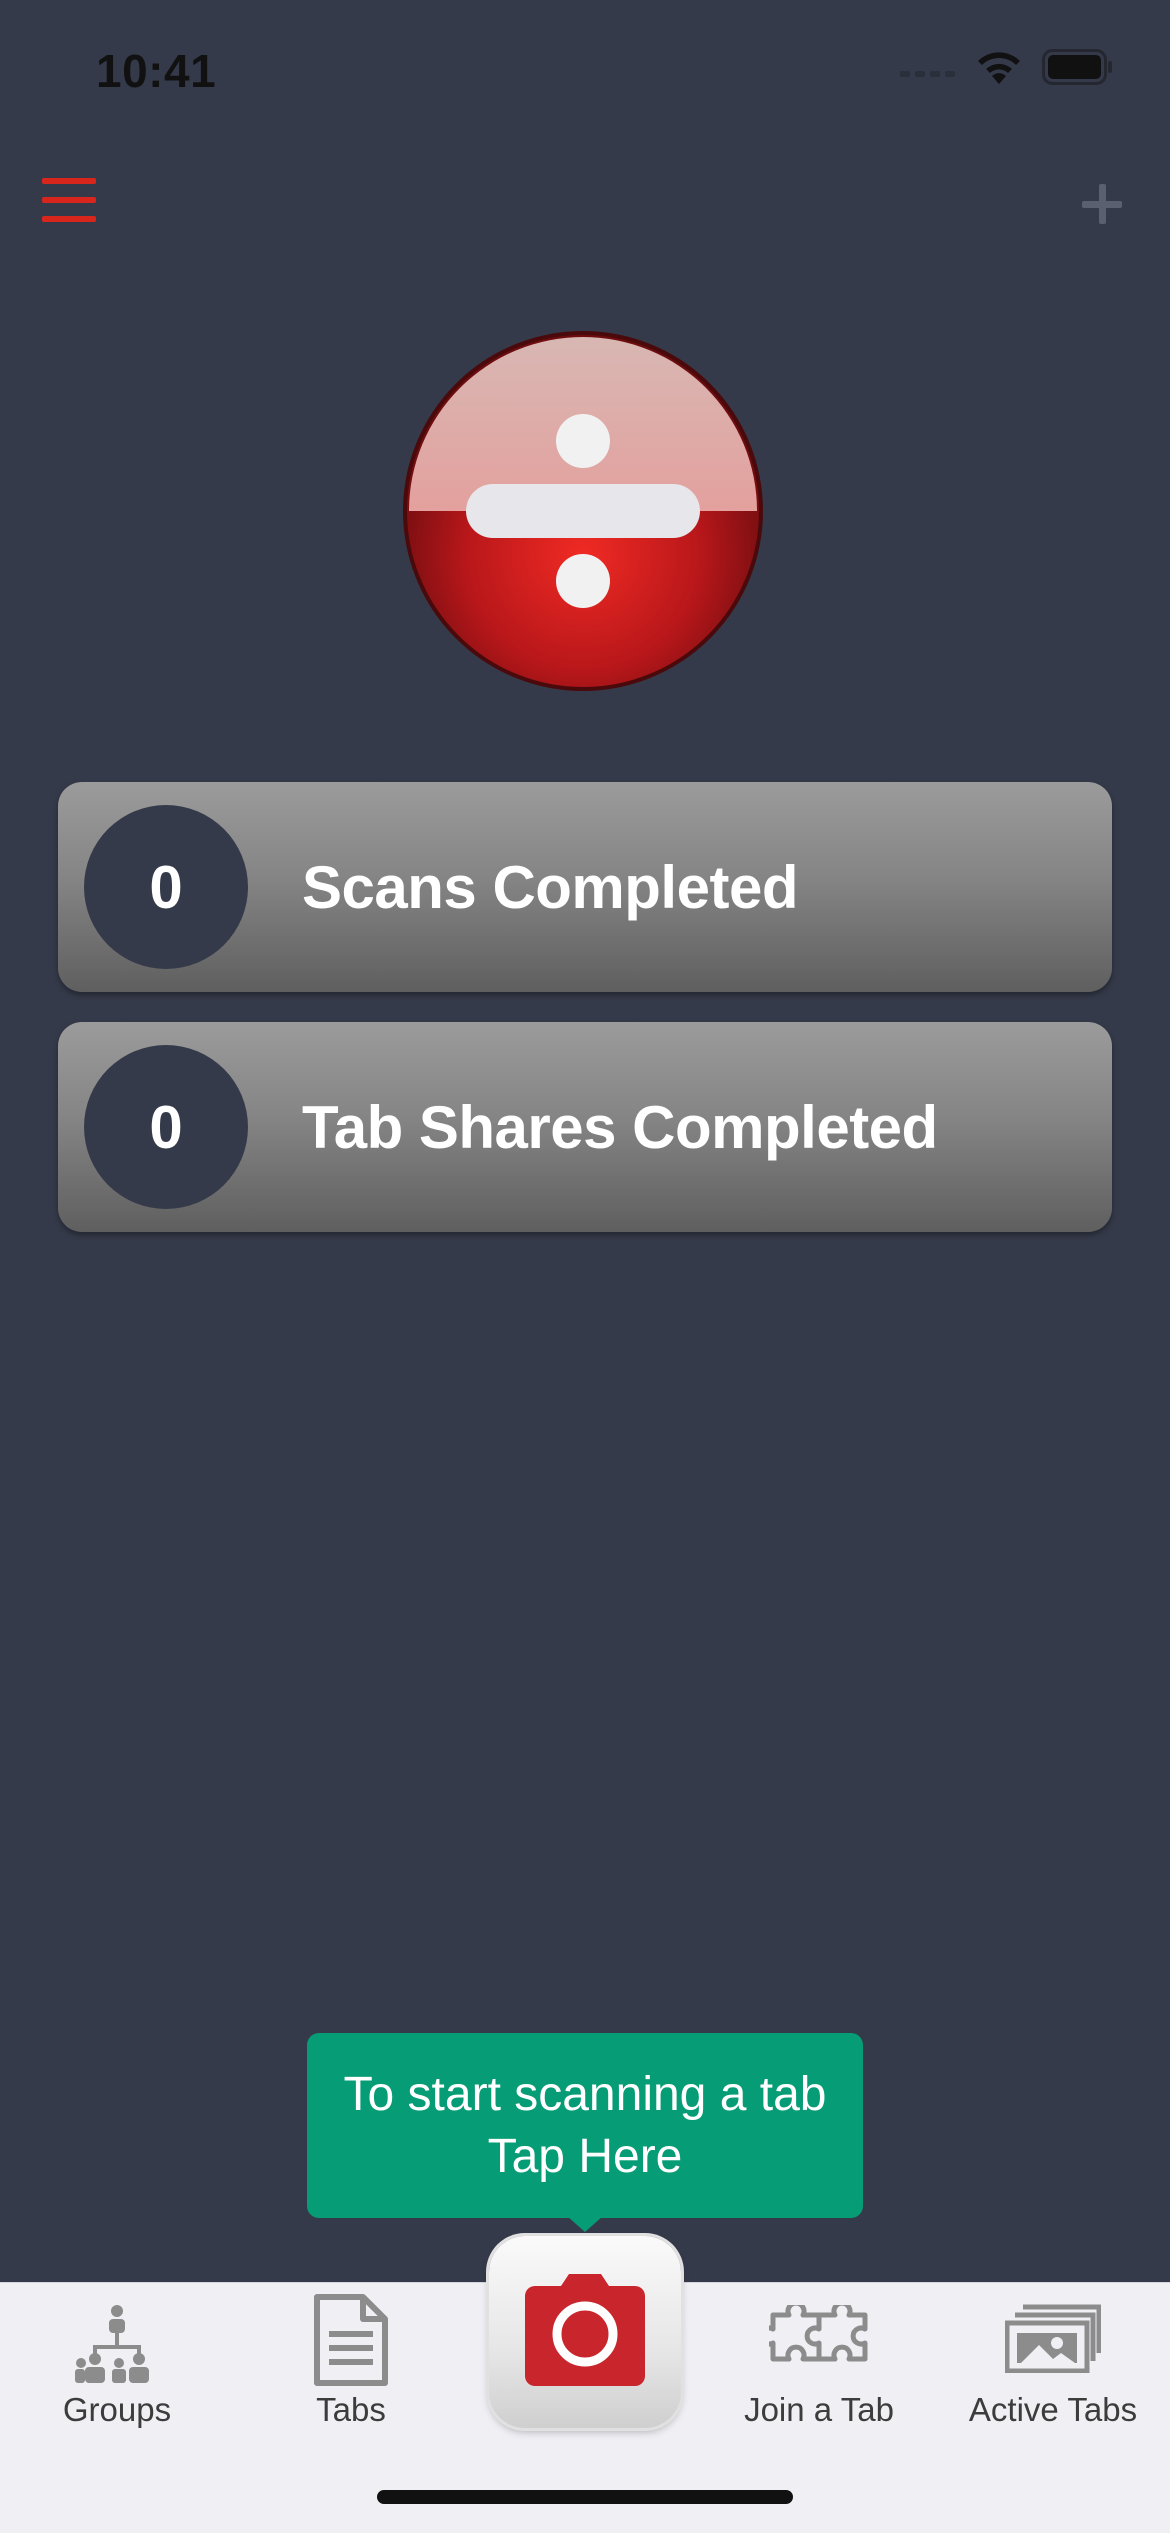  Describe the element at coordinates (351, 2342) in the screenshot. I see `document-icon` at that location.